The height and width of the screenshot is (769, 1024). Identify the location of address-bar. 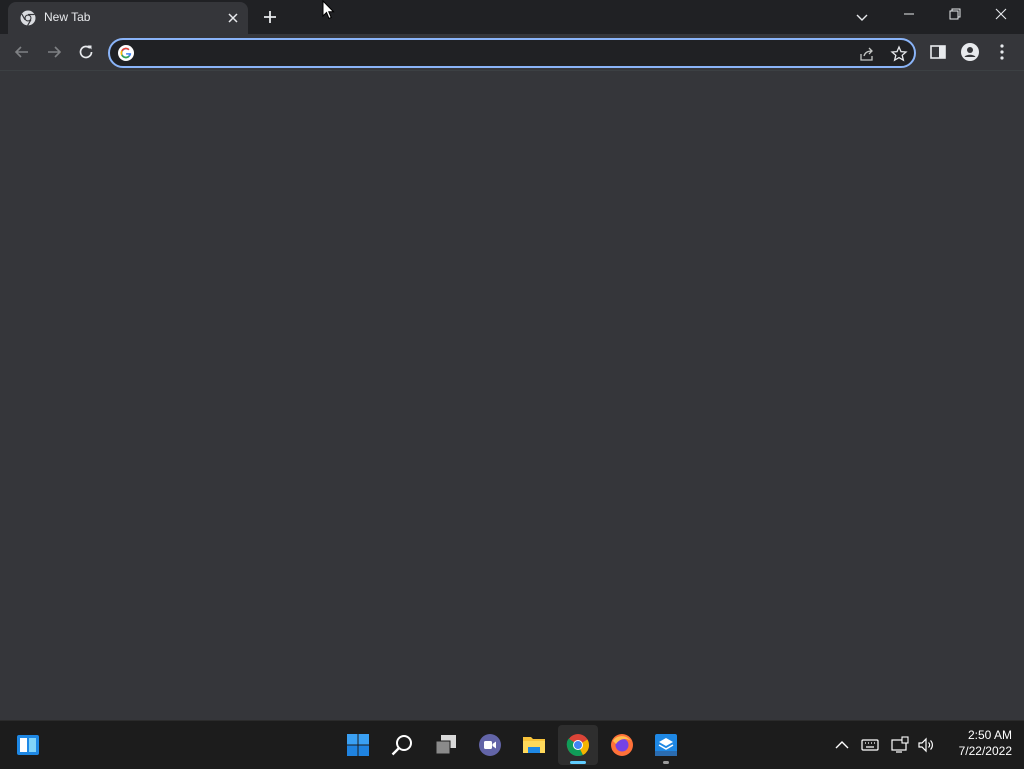
(512, 53).